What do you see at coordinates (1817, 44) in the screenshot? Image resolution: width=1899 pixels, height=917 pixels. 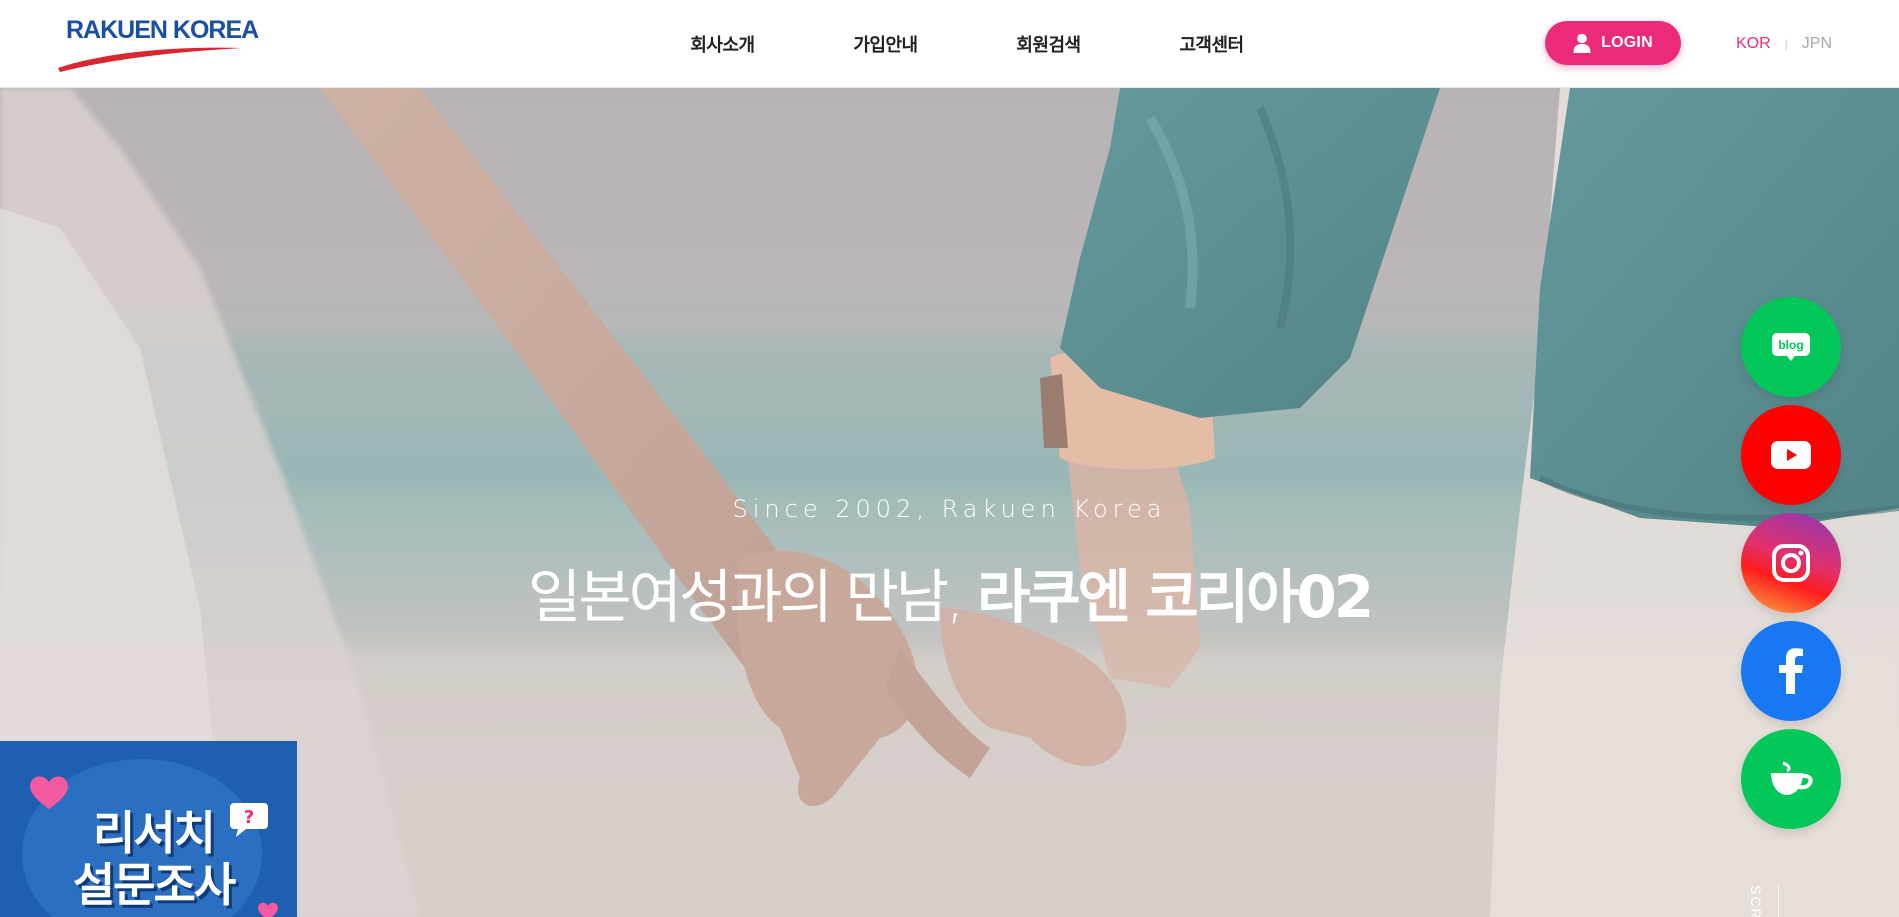 I see `lang-jpn-link: JPN` at bounding box center [1817, 44].